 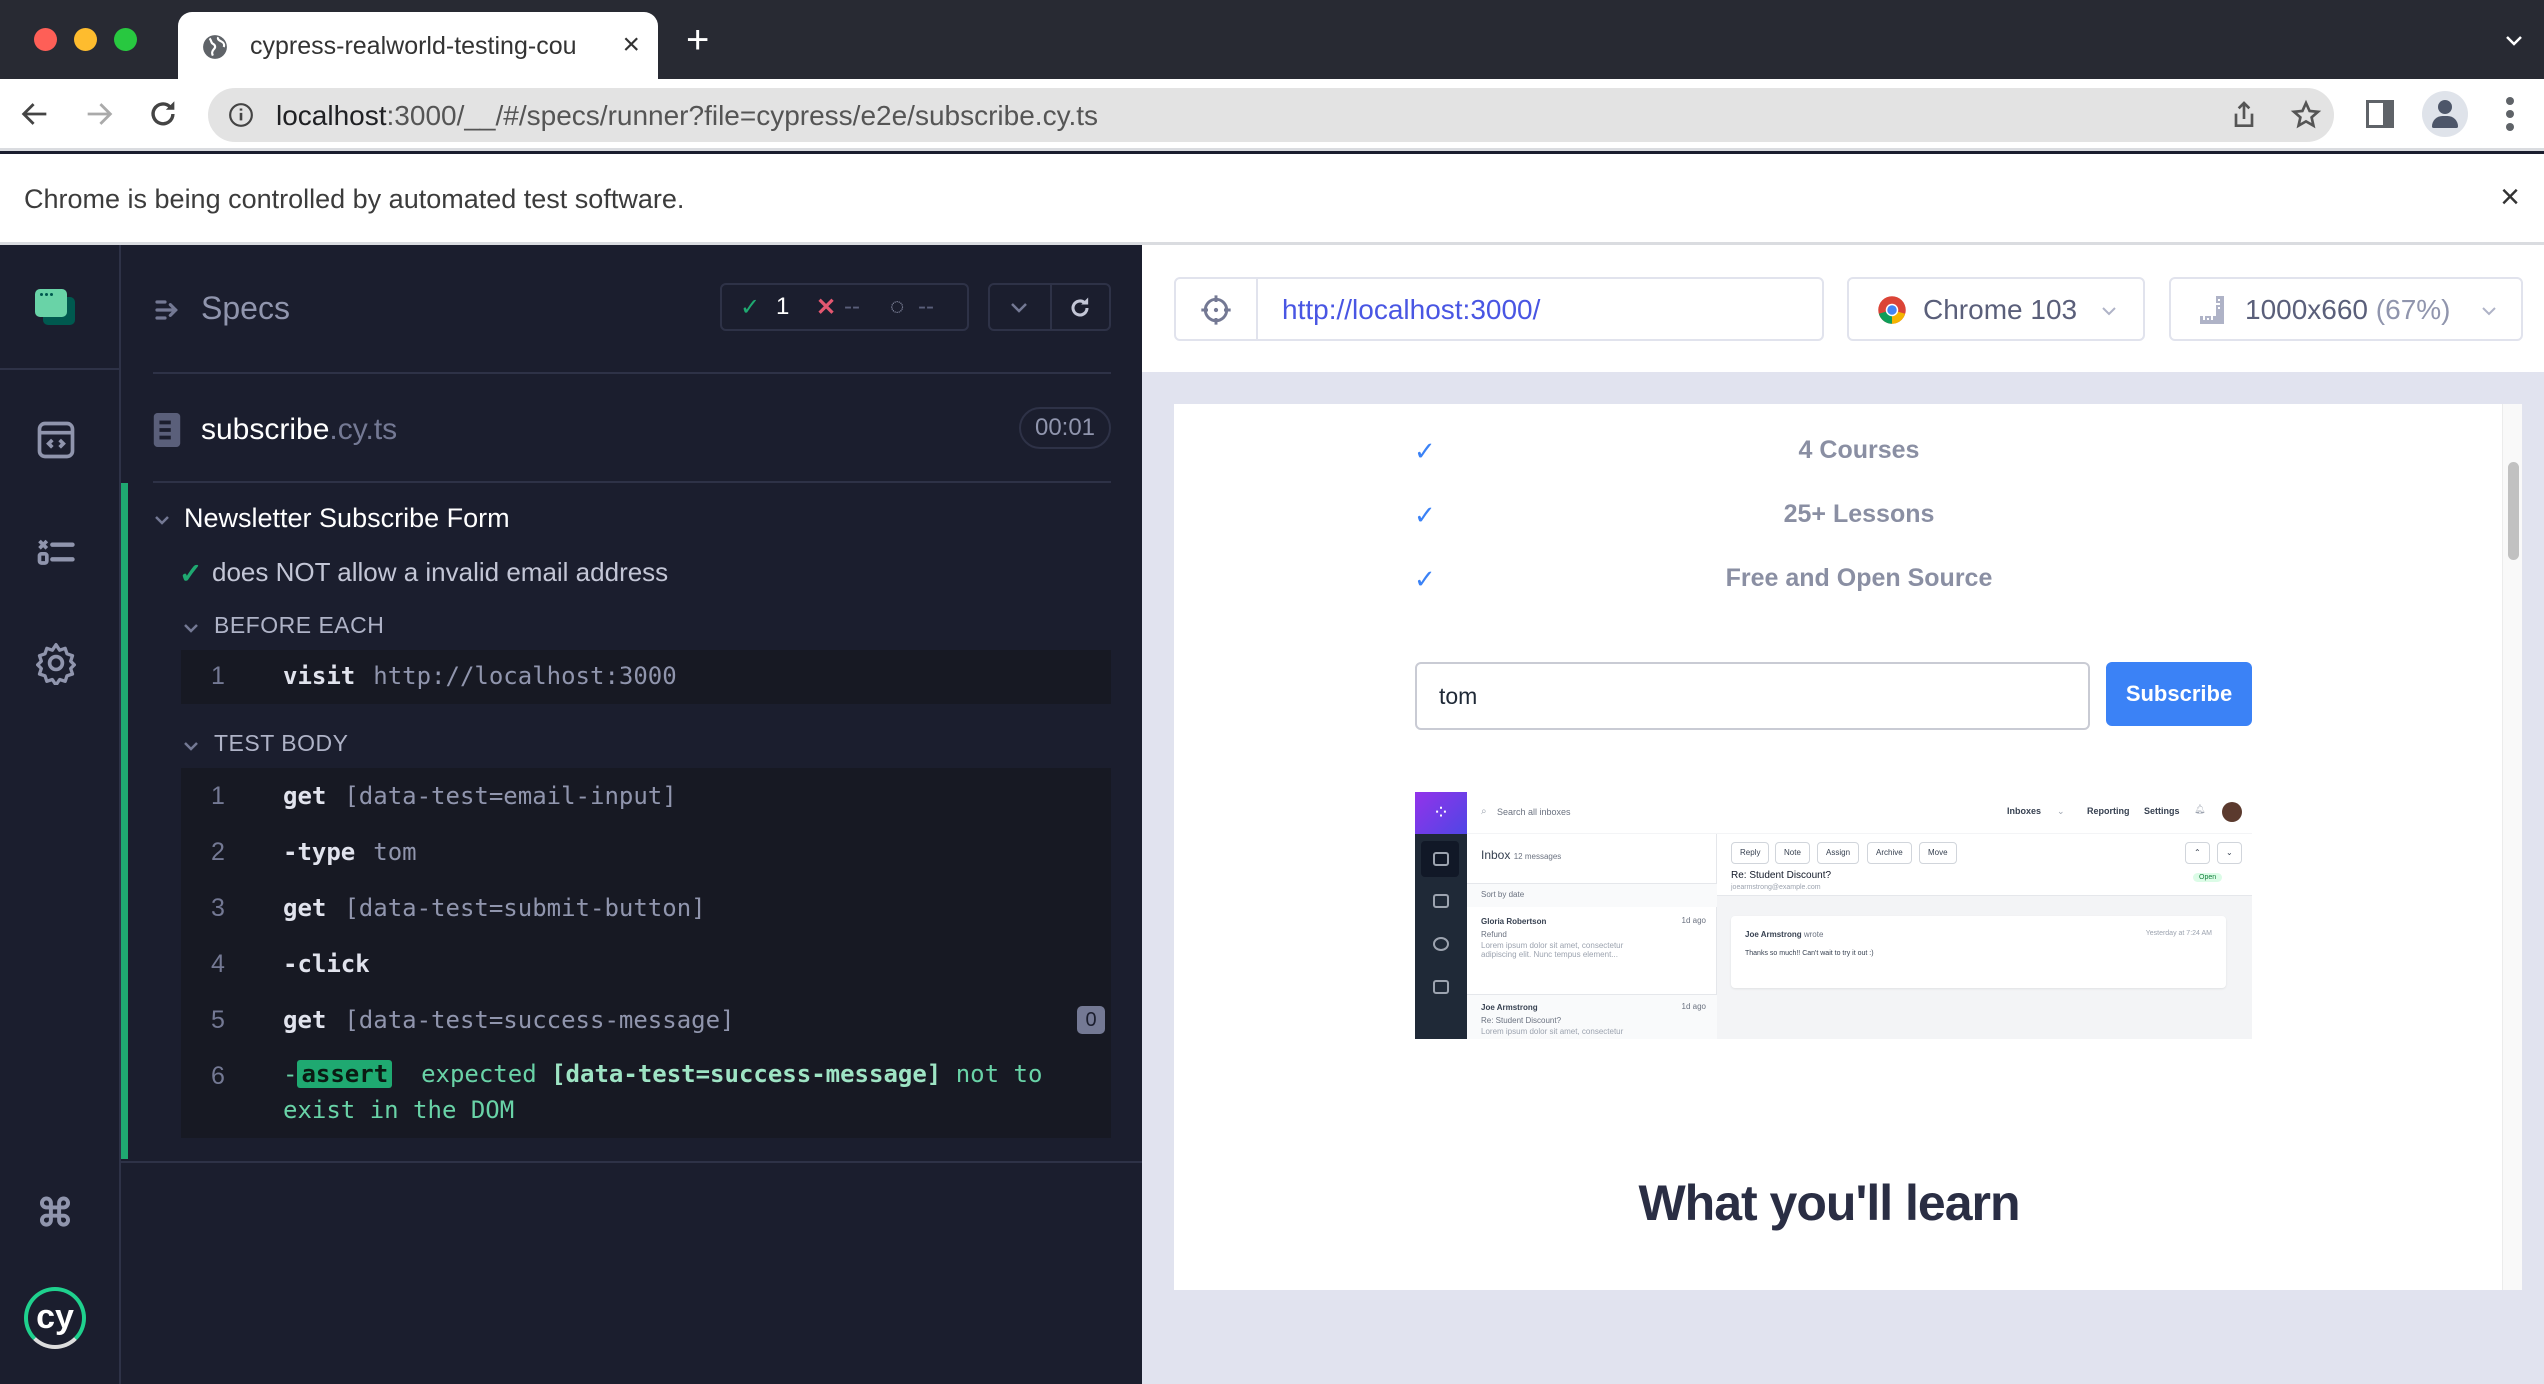 What do you see at coordinates (99, 114) in the screenshot?
I see `forward-arrow-icon` at bounding box center [99, 114].